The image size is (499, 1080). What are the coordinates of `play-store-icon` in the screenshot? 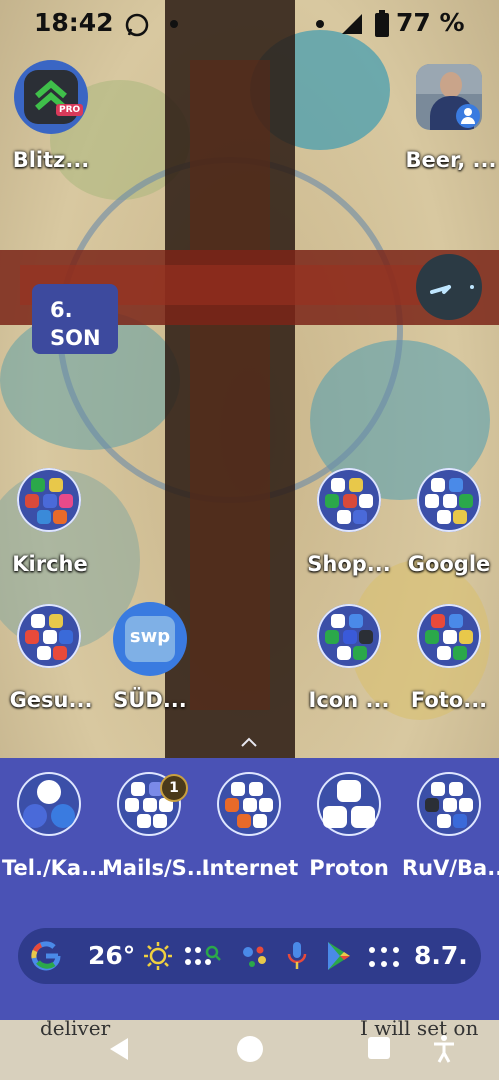 It's located at (339, 956).